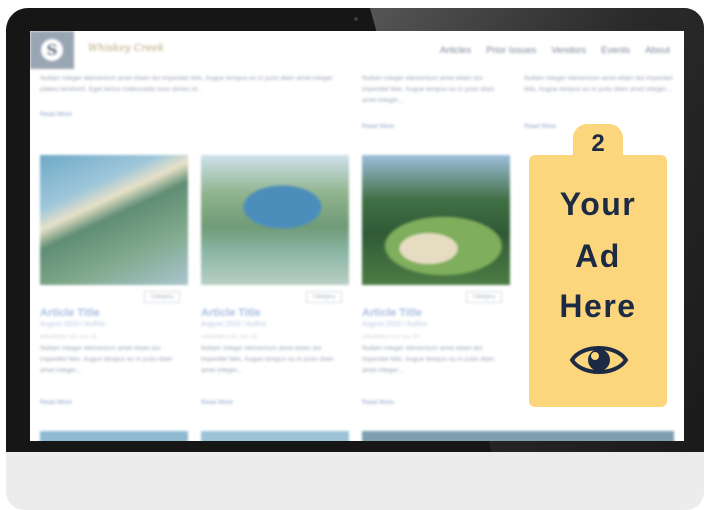 The height and width of the screenshot is (510, 704). What do you see at coordinates (126, 48) in the screenshot?
I see `brand-script: Whiskey Creek` at bounding box center [126, 48].